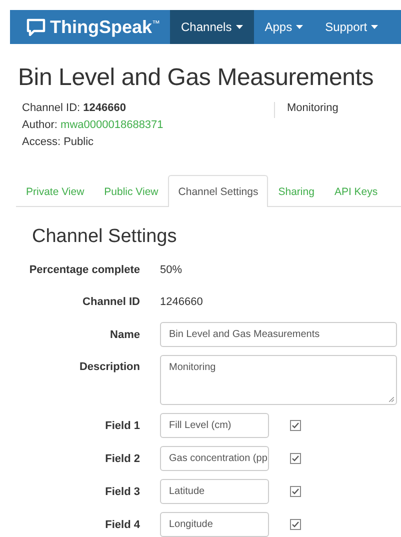 This screenshot has height=537, width=401. Describe the element at coordinates (171, 270) in the screenshot. I see `field-value: 50%` at that location.